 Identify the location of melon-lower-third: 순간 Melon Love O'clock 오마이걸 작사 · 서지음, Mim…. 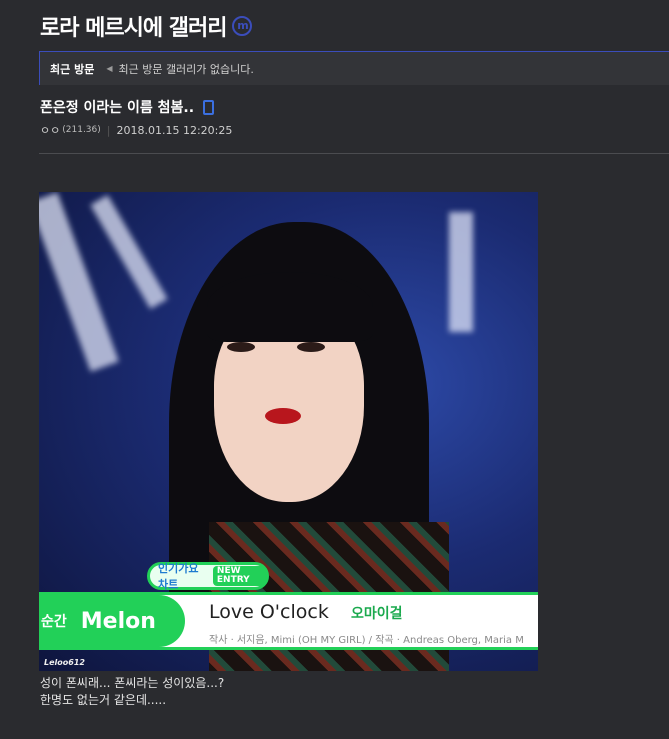
(288, 621).